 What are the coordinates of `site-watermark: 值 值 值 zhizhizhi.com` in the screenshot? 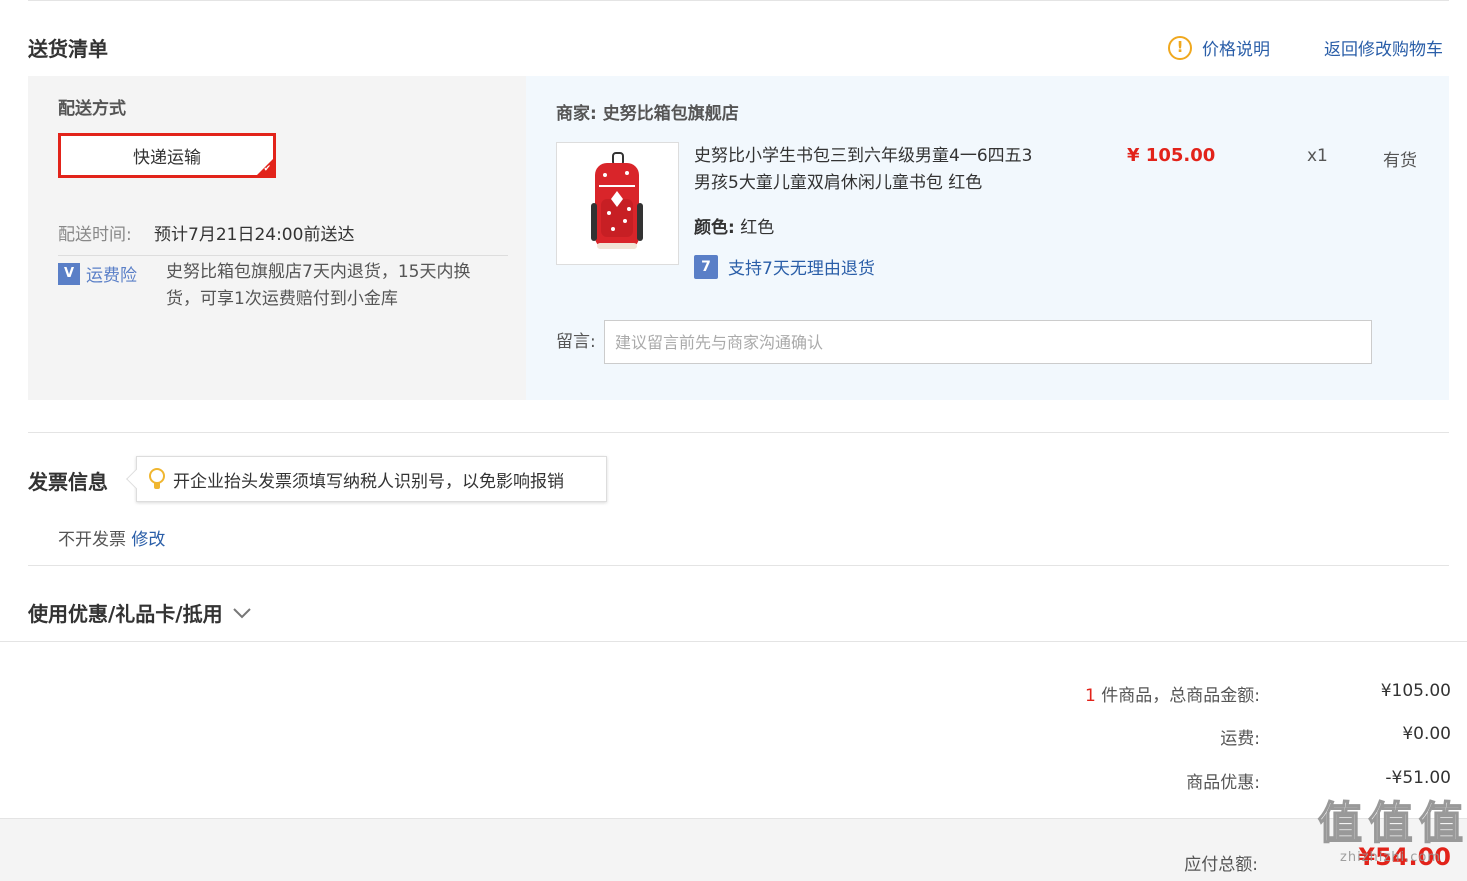 It's located at (1390, 839).